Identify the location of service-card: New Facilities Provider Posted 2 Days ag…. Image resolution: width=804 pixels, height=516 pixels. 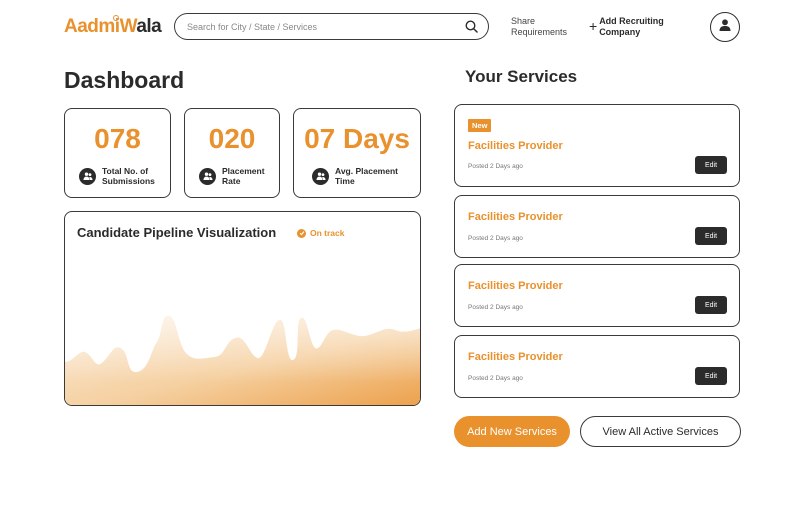
(597, 145).